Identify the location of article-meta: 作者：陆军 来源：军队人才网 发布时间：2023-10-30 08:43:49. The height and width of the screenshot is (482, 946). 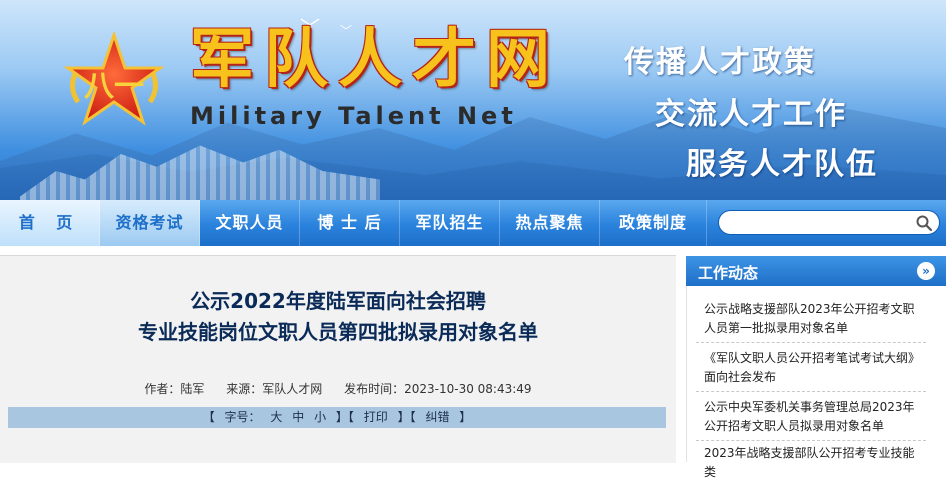
(338, 388).